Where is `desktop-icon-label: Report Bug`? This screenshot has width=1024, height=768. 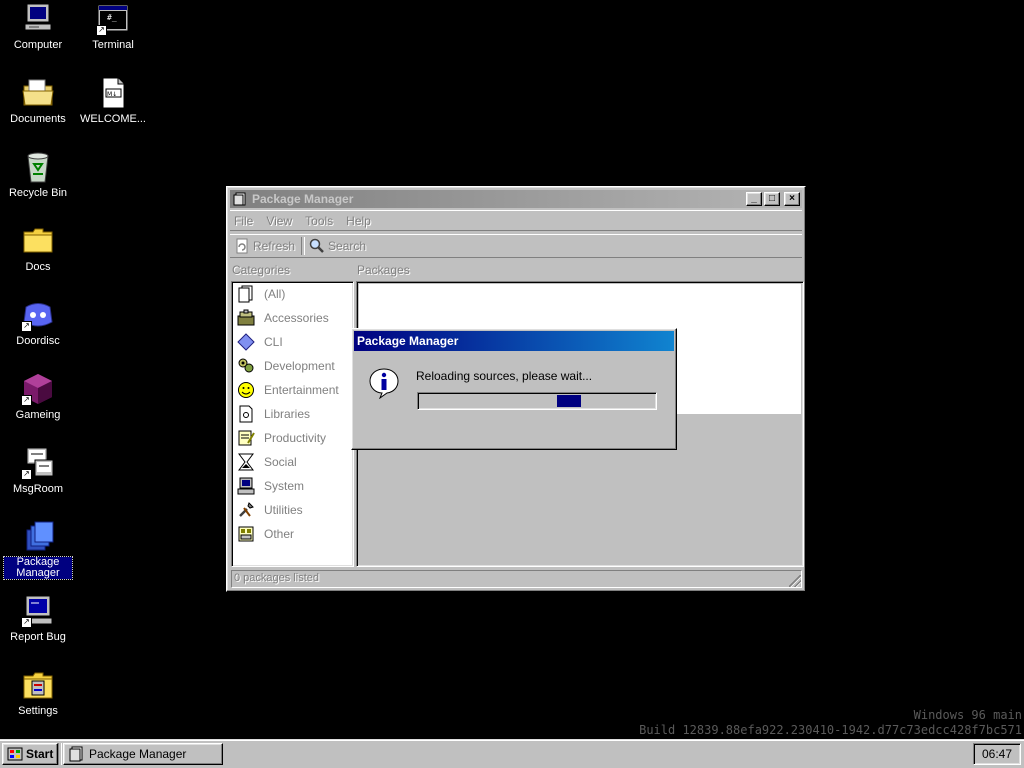
desktop-icon-label: Report Bug is located at coordinates (38, 637).